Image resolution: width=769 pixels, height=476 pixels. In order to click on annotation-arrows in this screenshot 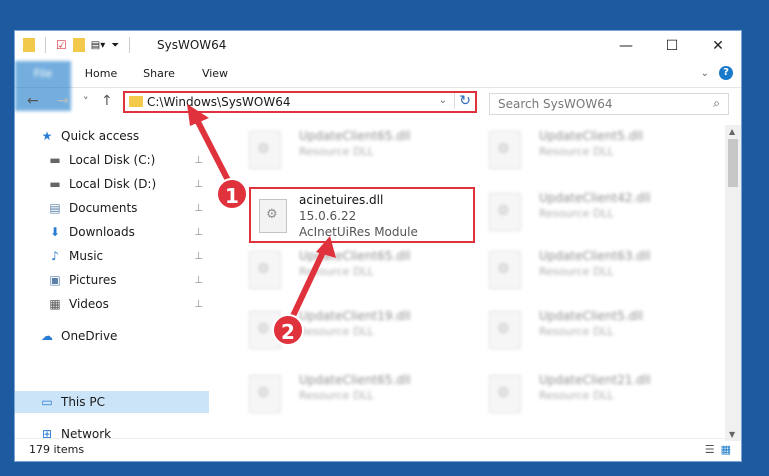, I will do `click(261, 212)`.